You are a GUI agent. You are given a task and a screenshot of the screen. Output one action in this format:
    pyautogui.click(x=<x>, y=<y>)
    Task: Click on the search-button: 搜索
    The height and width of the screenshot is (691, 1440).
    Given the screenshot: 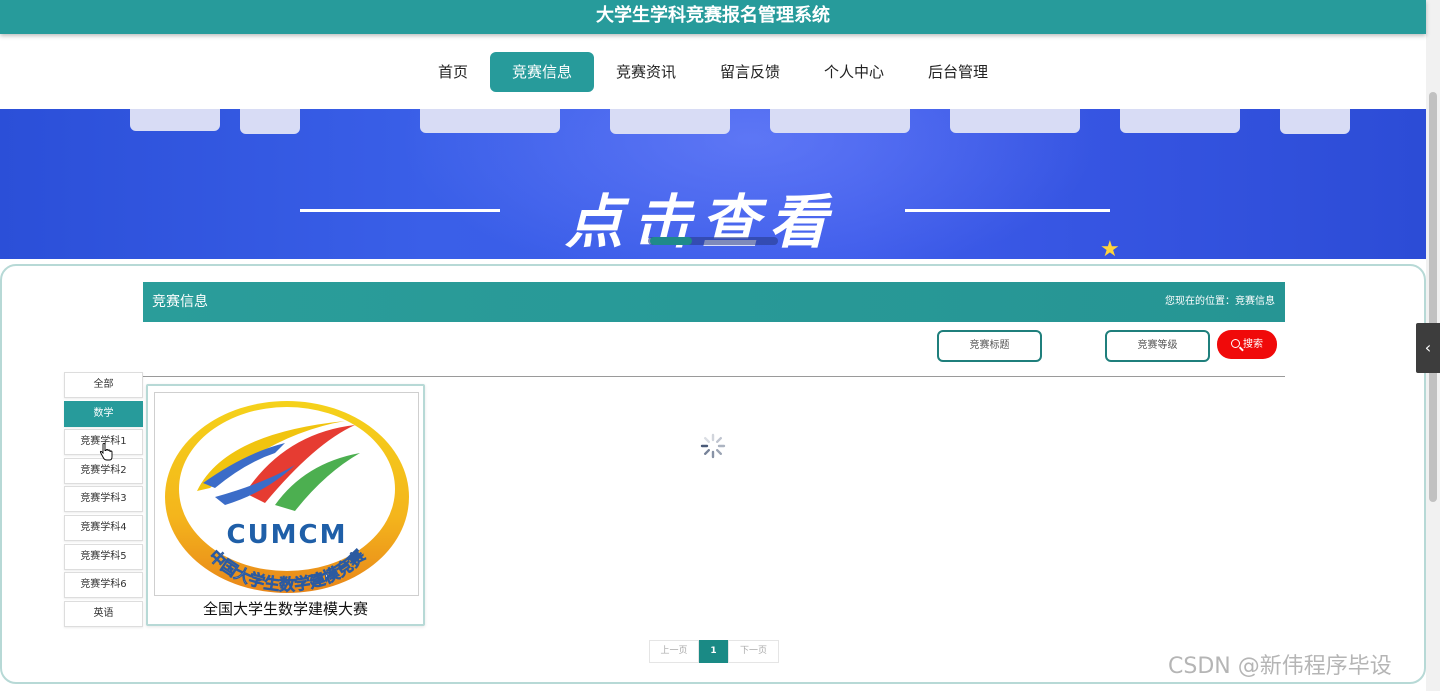 What is the action you would take?
    pyautogui.click(x=1247, y=344)
    